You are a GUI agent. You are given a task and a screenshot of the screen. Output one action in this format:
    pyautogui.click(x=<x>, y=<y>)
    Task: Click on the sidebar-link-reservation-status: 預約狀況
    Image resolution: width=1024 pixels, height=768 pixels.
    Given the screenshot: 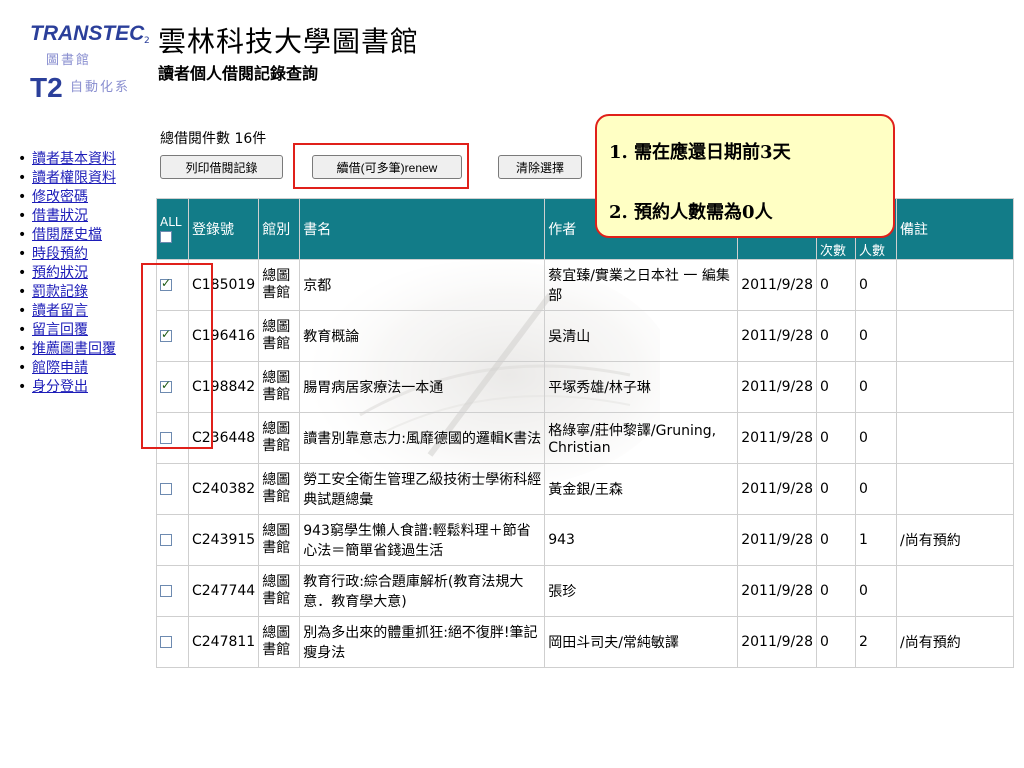 What is the action you would take?
    pyautogui.click(x=60, y=273)
    